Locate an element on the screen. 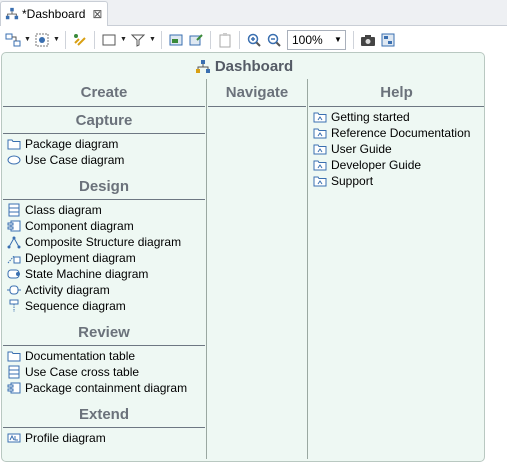 This screenshot has height=469, width=507. layout-icon is located at coordinates (13, 40).